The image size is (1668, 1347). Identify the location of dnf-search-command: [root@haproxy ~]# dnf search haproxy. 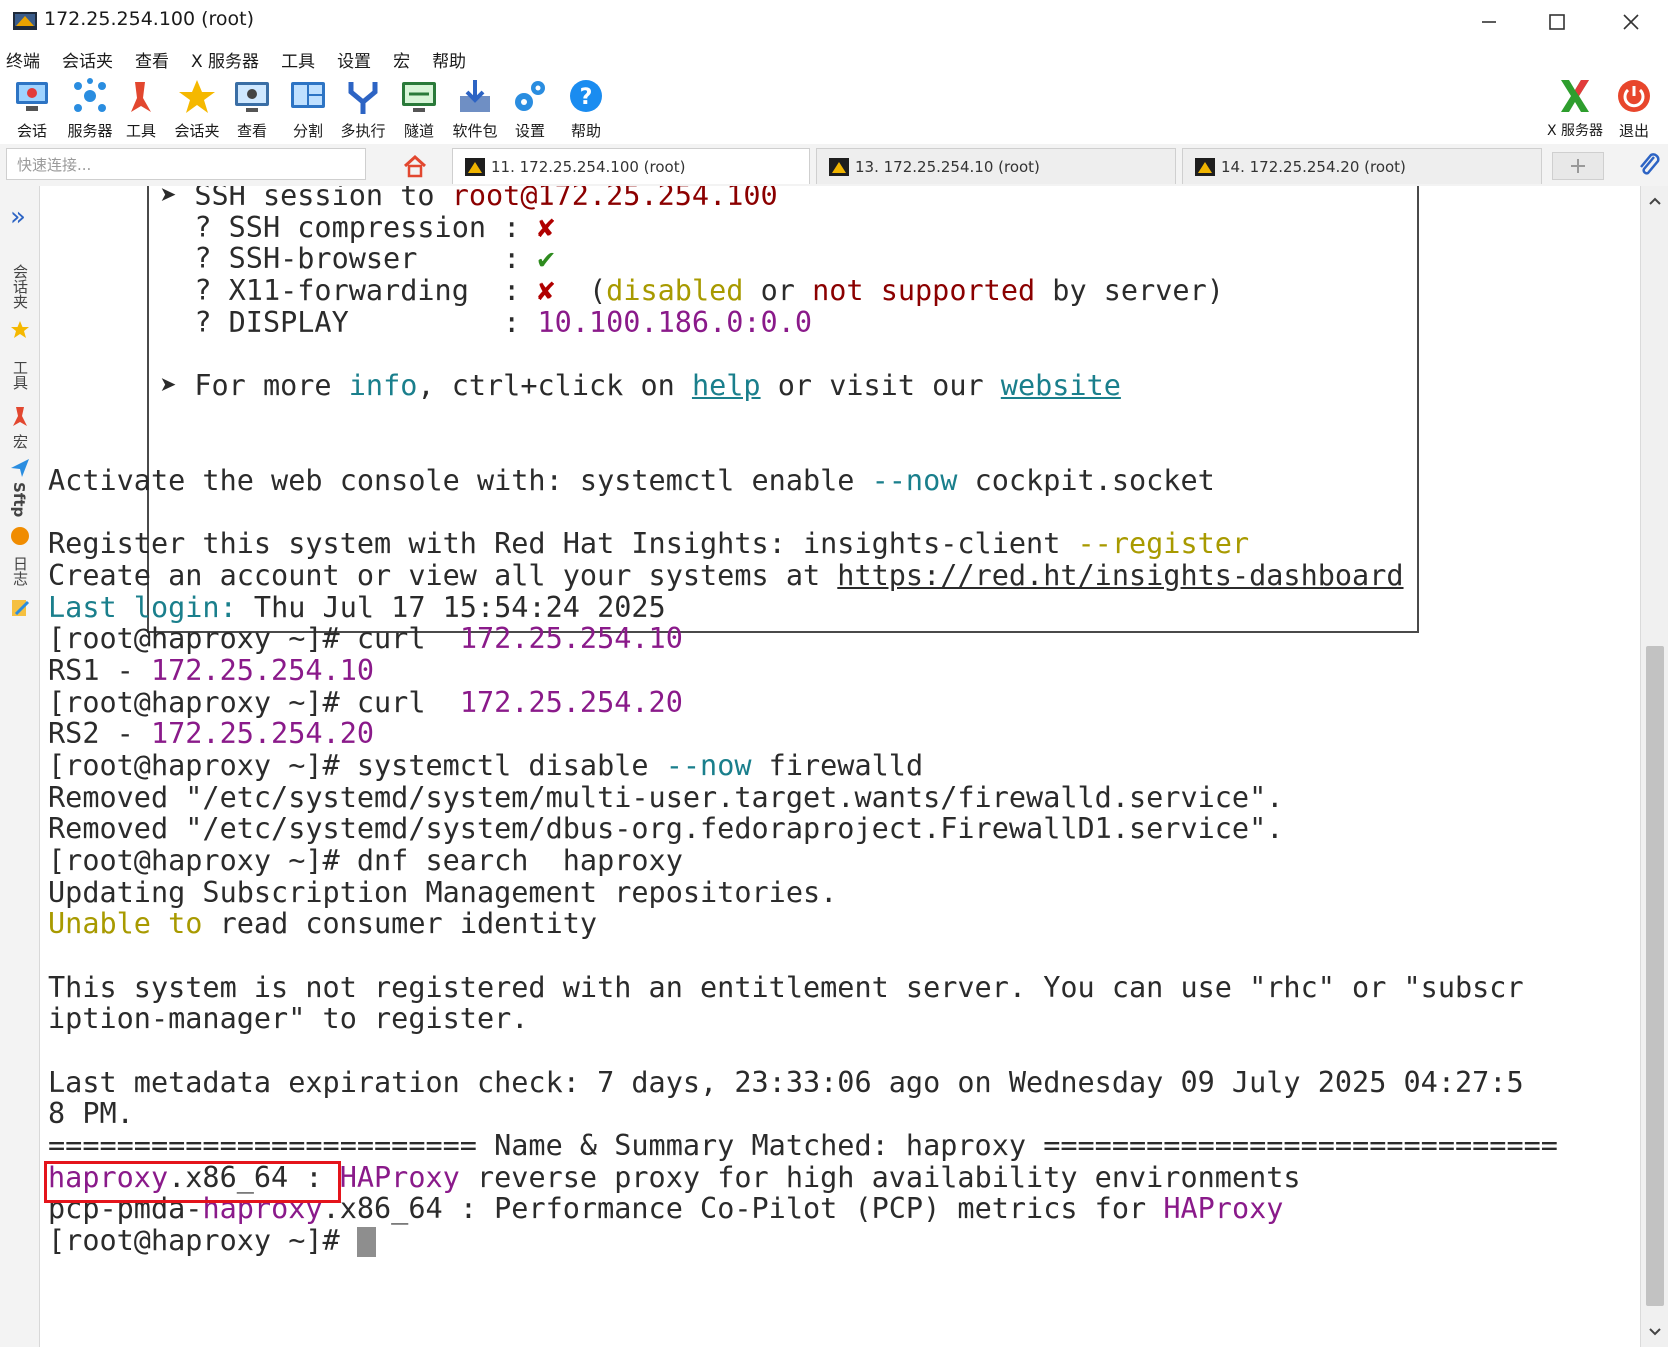
(365, 860).